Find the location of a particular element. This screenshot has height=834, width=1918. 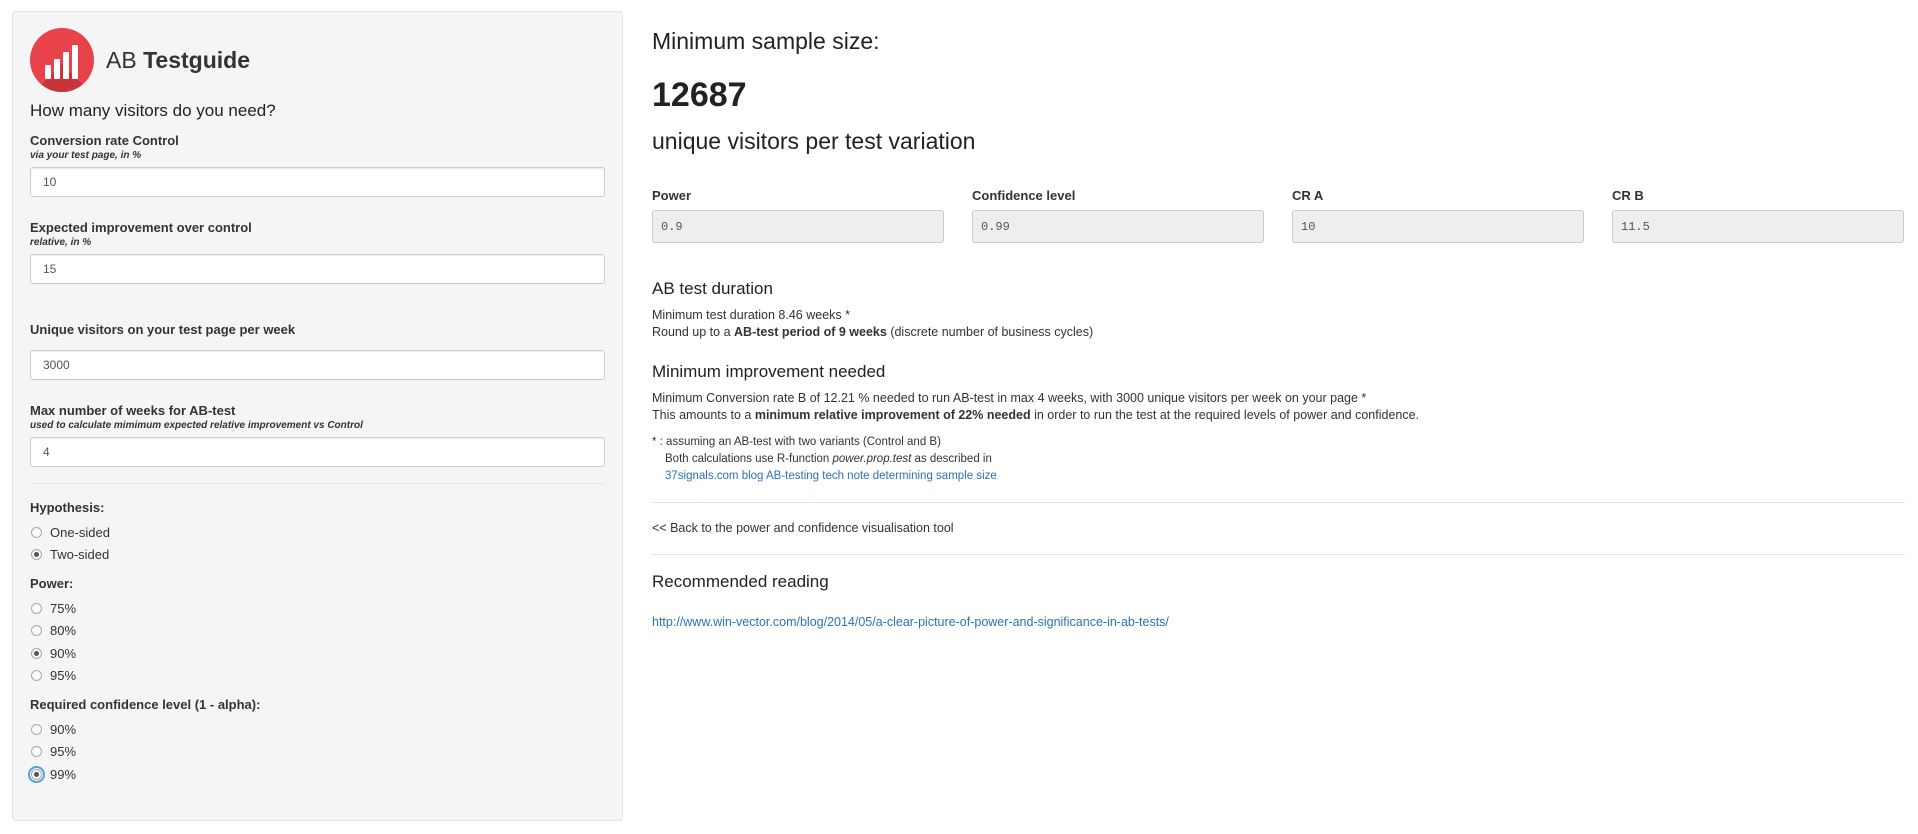

duration-line-1: Minimum test duration 8.46 weeks * is located at coordinates (751, 315).